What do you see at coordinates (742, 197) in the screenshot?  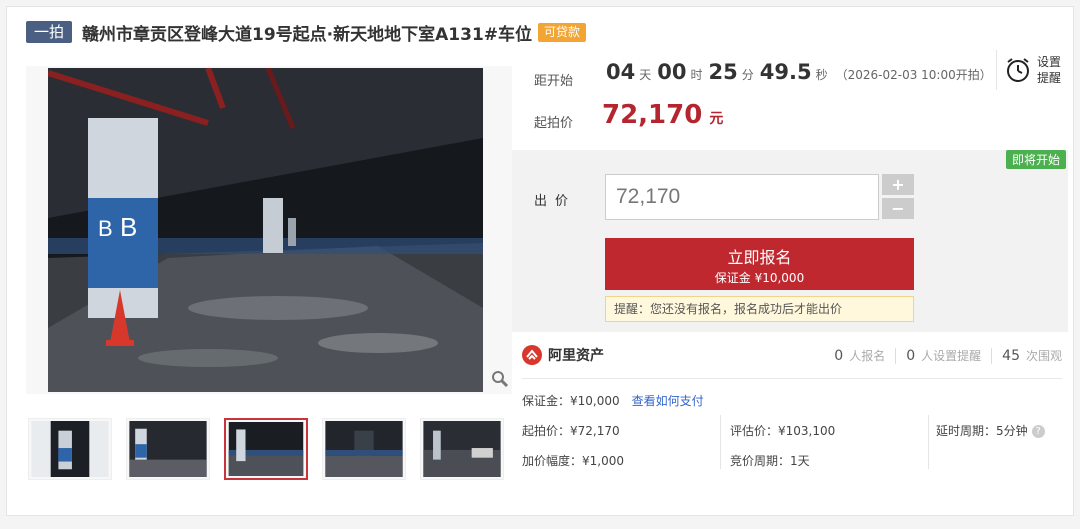 I see `bid-input: 72,170` at bounding box center [742, 197].